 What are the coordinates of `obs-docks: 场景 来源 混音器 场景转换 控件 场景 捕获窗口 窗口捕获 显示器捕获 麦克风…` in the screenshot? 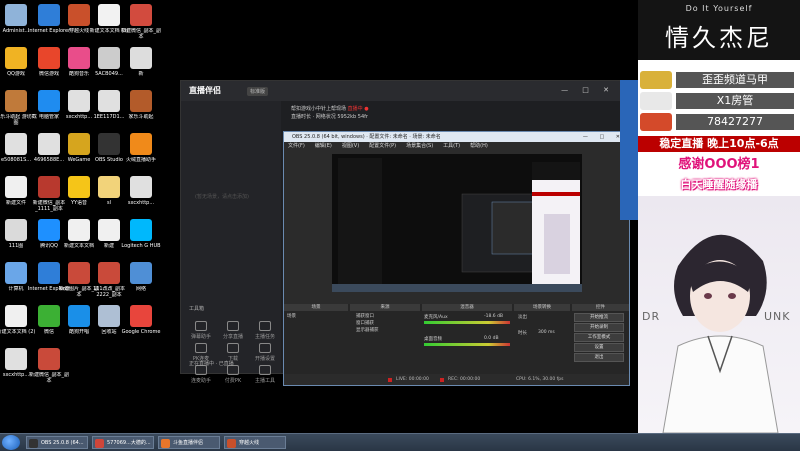 It's located at (456, 339).